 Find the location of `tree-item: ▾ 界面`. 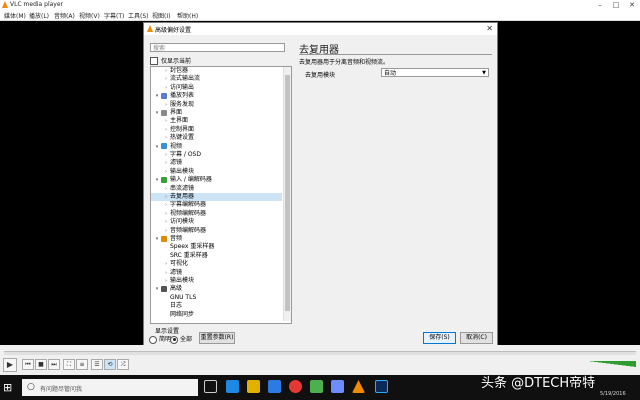

tree-item: ▾ 界面 is located at coordinates (216, 113).